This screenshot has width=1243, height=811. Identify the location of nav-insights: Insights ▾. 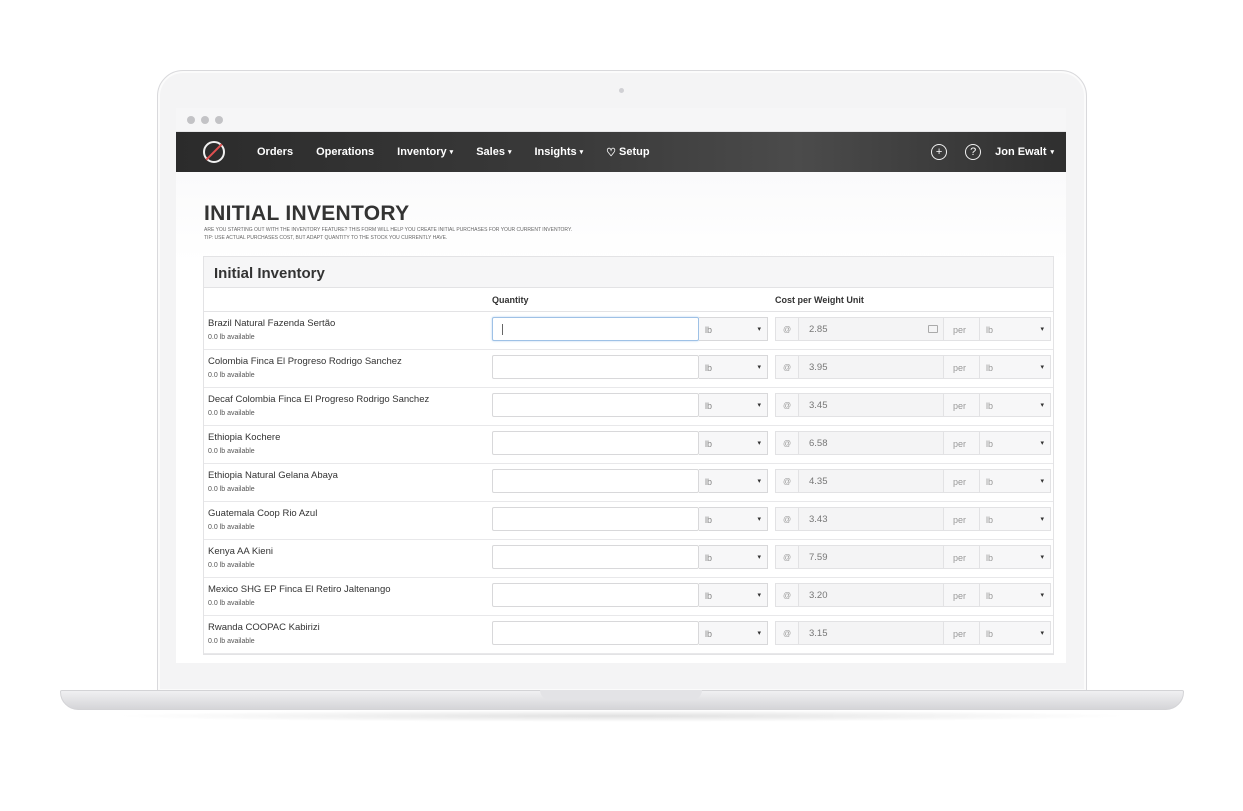
(558, 152).